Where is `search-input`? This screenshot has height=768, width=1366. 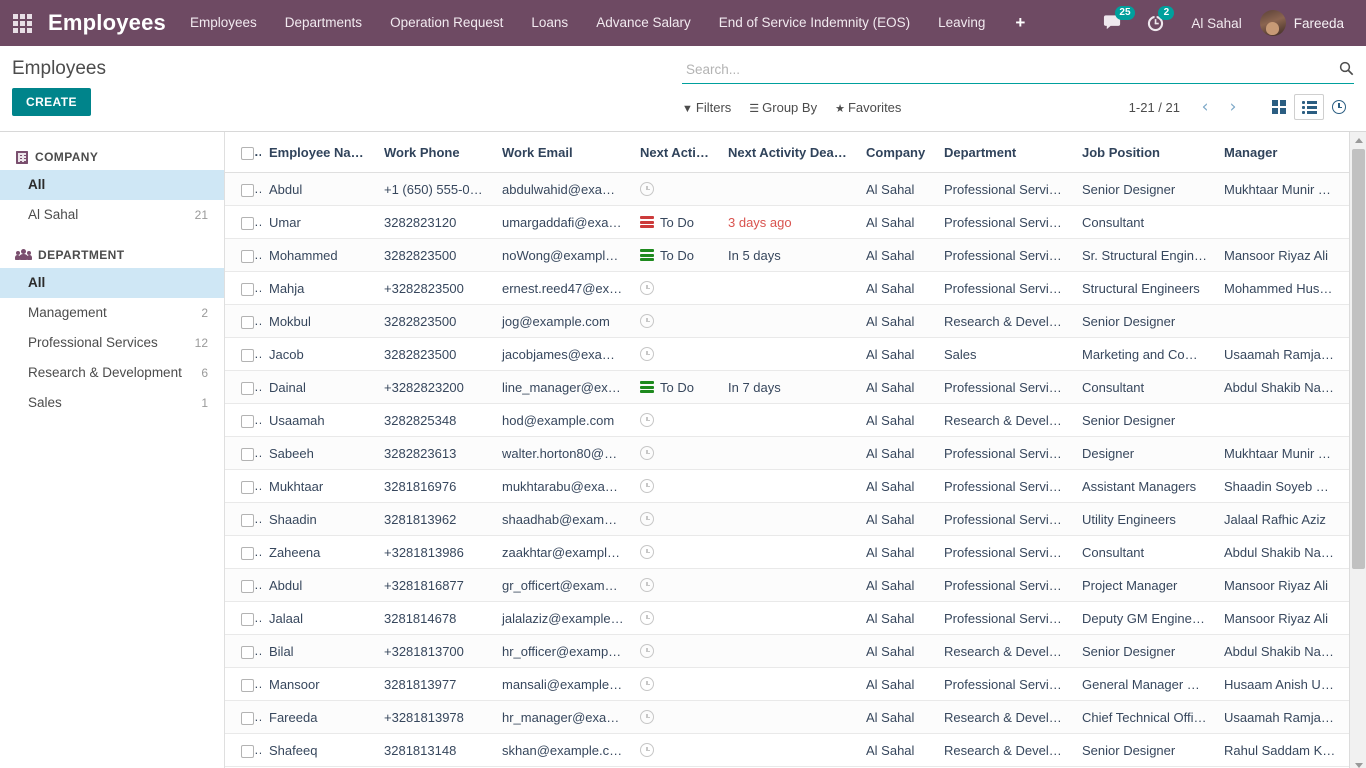
search-input is located at coordinates (1007, 70).